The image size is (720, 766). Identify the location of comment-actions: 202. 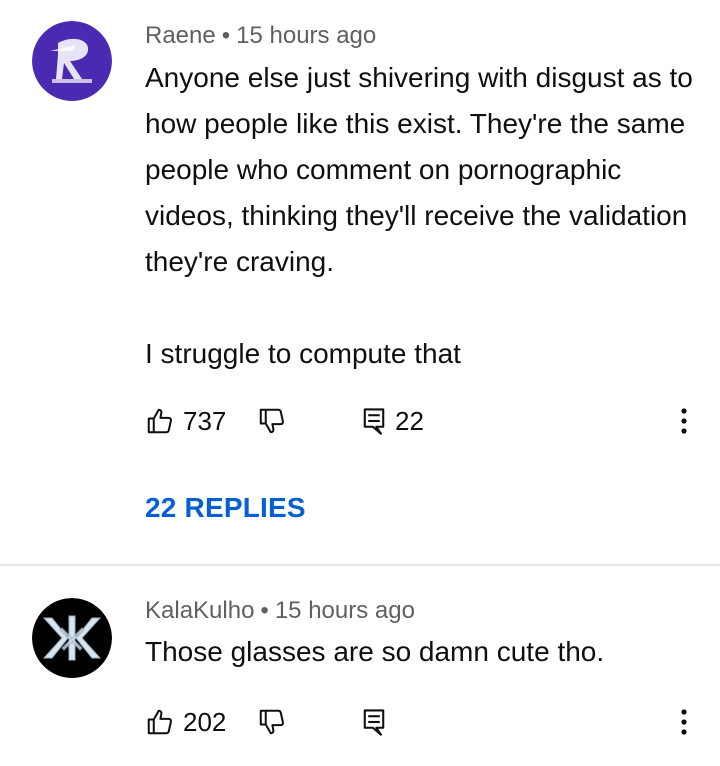
(420, 722).